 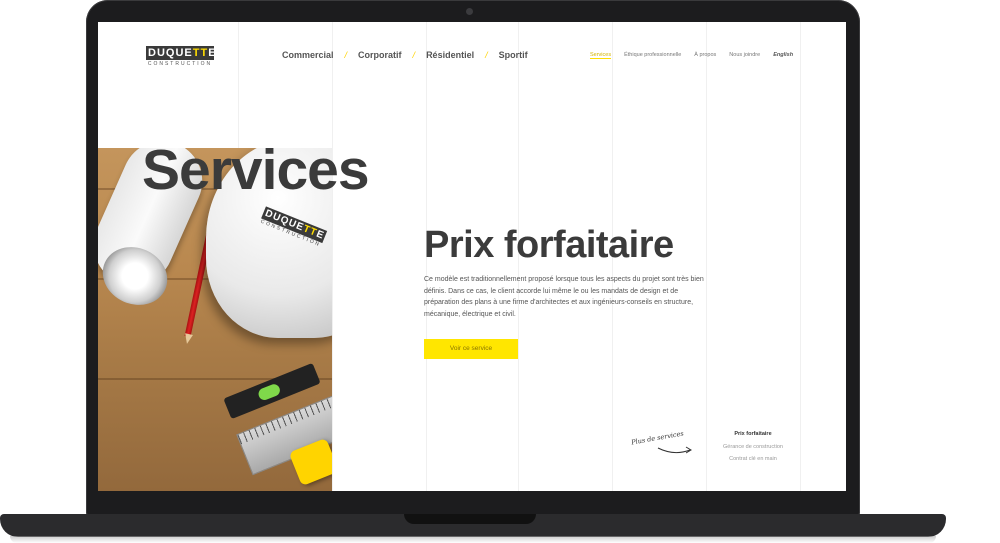 What do you see at coordinates (744, 55) in the screenshot?
I see `top-nav-nous-joindre: Nous joindre` at bounding box center [744, 55].